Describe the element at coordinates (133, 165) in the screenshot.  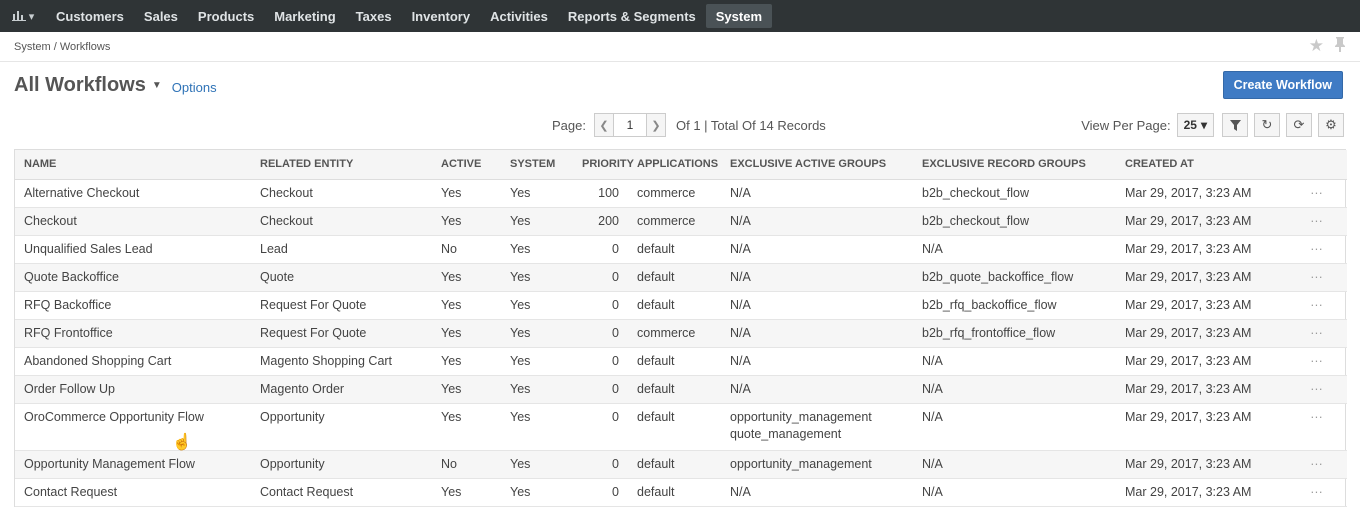
I see `column-header-name: Name` at that location.